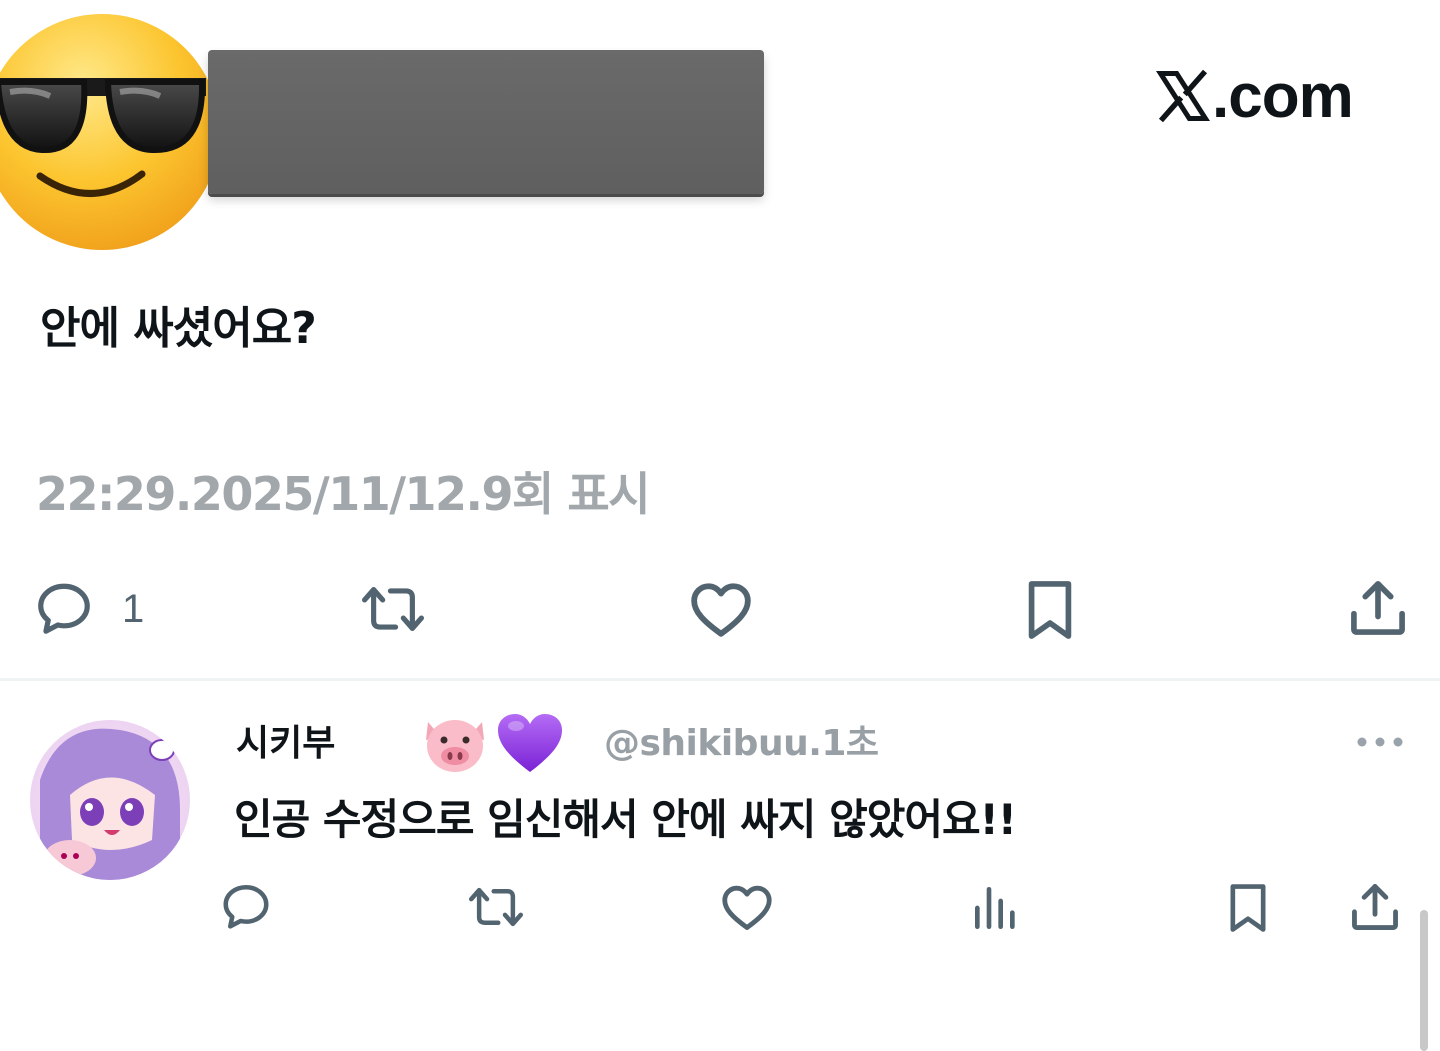 The image size is (1440, 1051). I want to click on reply-retweet-button, so click(496, 907).